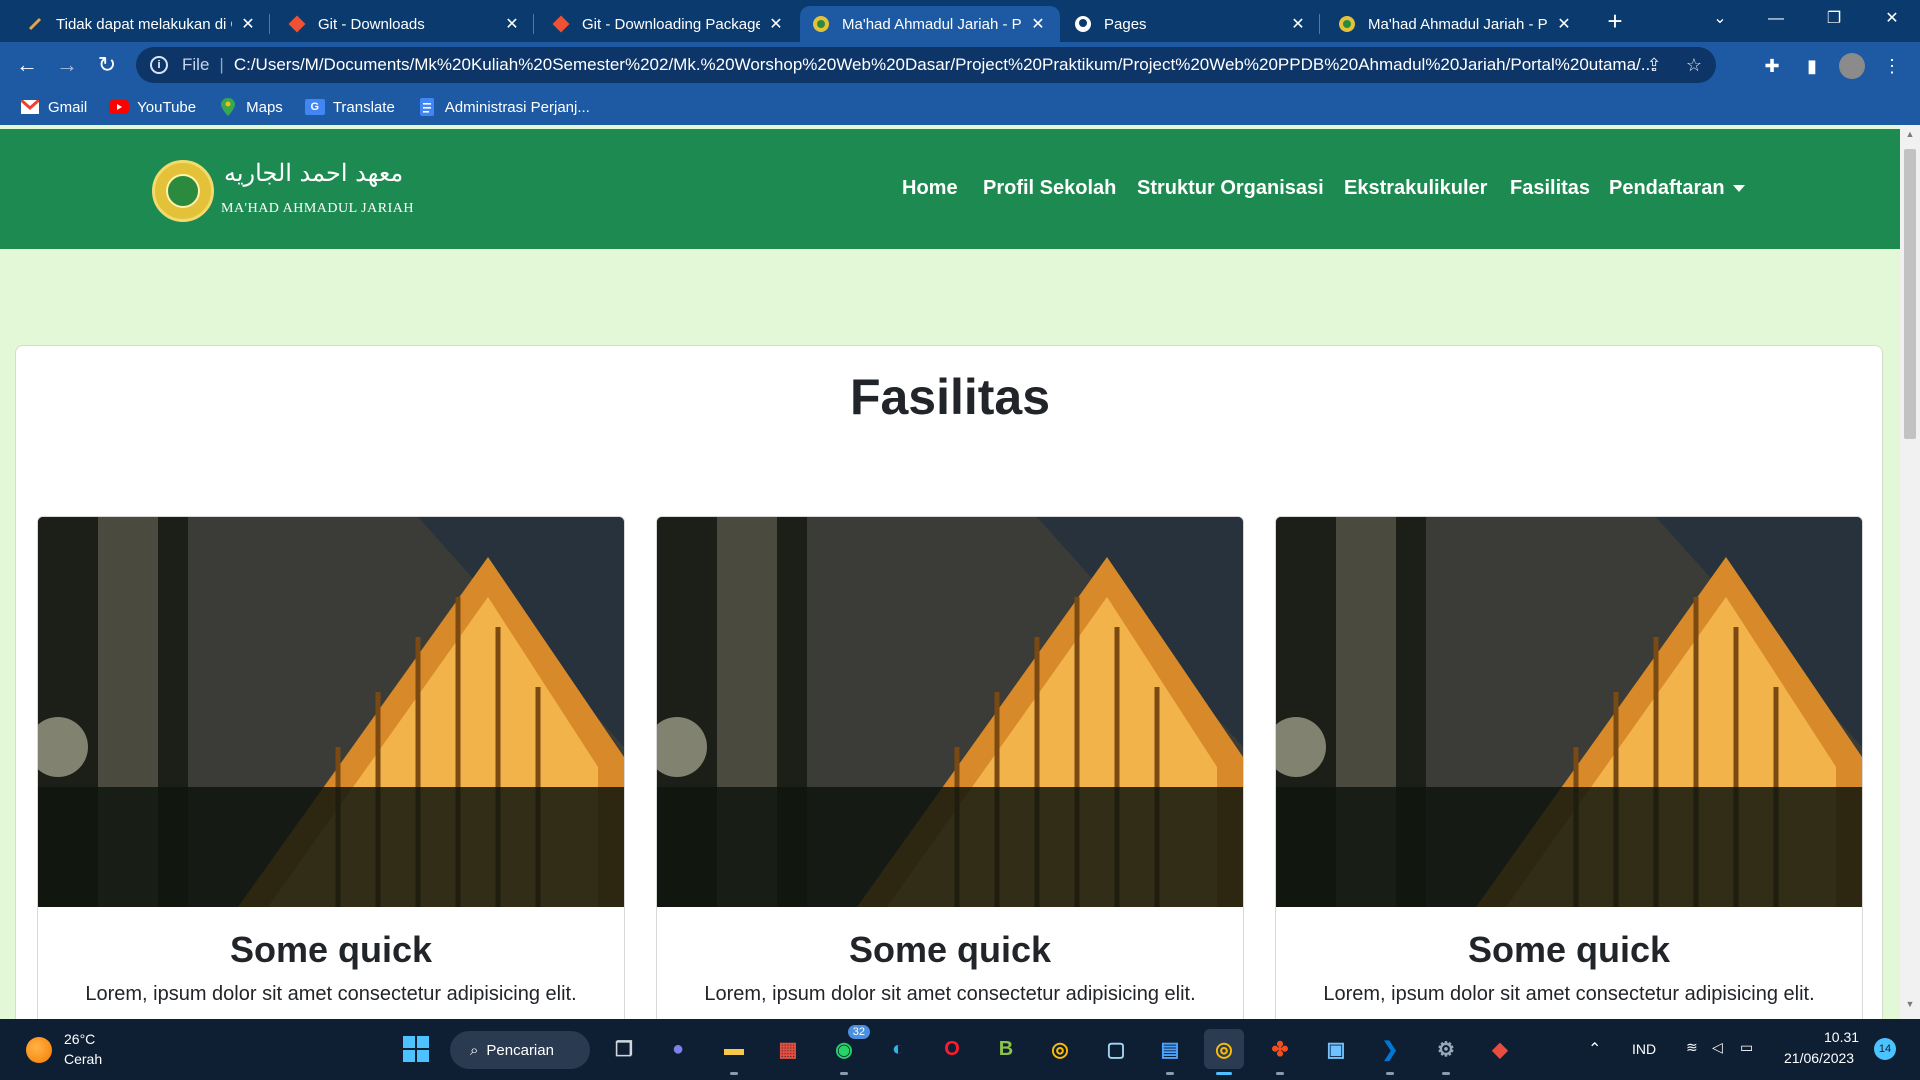  What do you see at coordinates (405, 24) in the screenshot?
I see `tab-2: Git - Downloads ✕` at bounding box center [405, 24].